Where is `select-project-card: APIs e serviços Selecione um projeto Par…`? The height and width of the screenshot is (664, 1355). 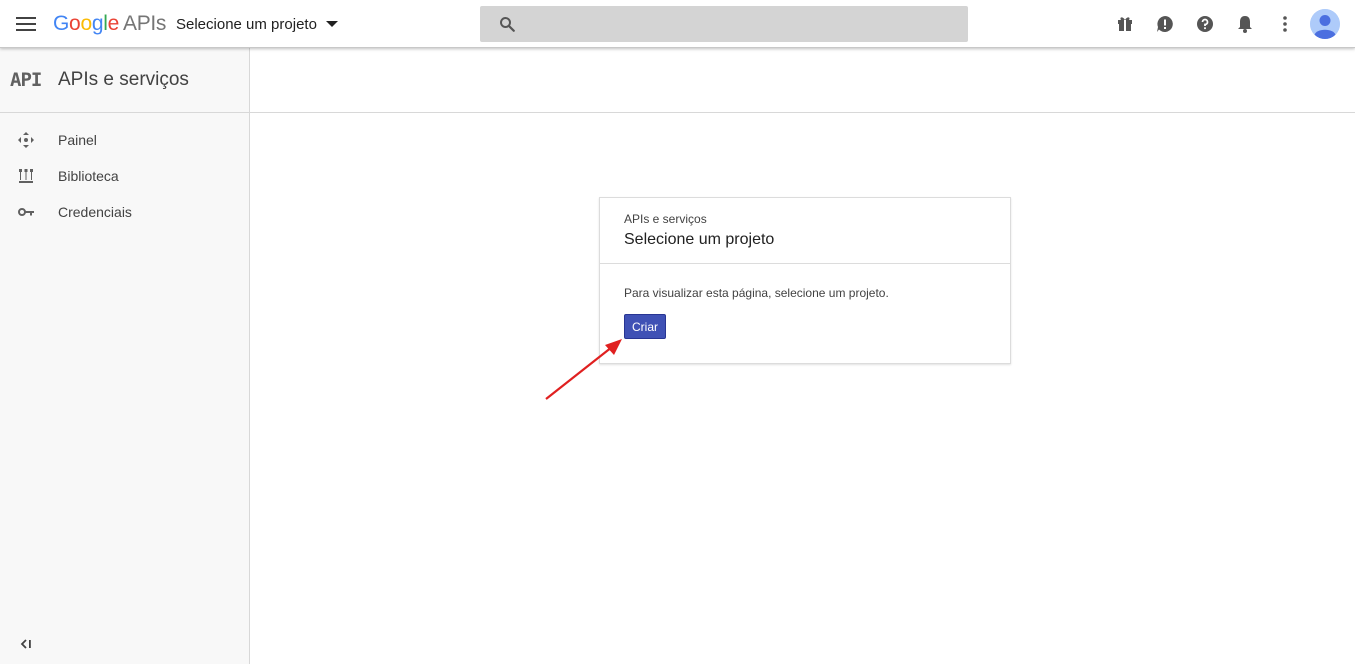
select-project-card: APIs e serviços Selecione um projeto Par… is located at coordinates (805, 280).